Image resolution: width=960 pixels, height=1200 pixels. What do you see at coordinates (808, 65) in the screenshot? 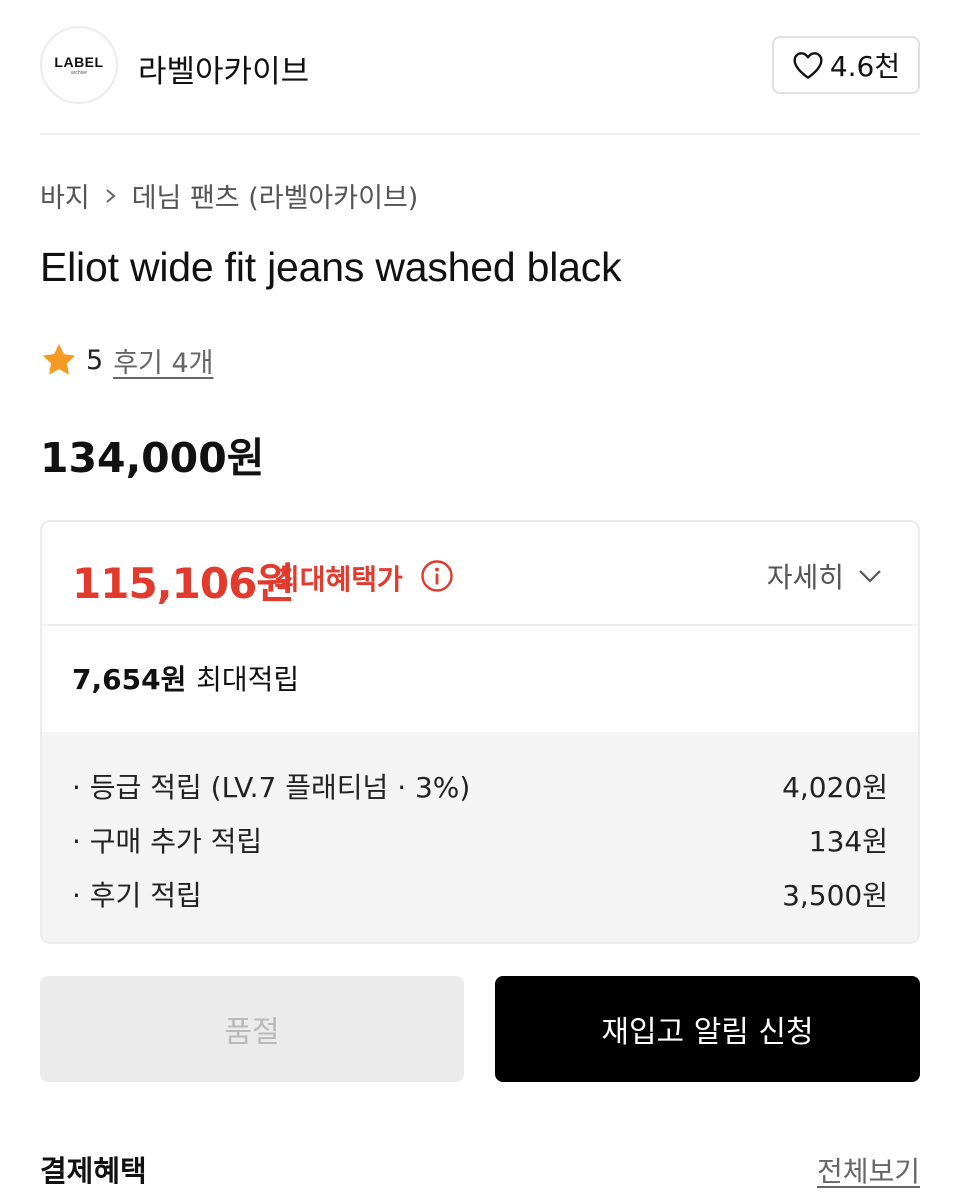
I see `heart-icon` at bounding box center [808, 65].